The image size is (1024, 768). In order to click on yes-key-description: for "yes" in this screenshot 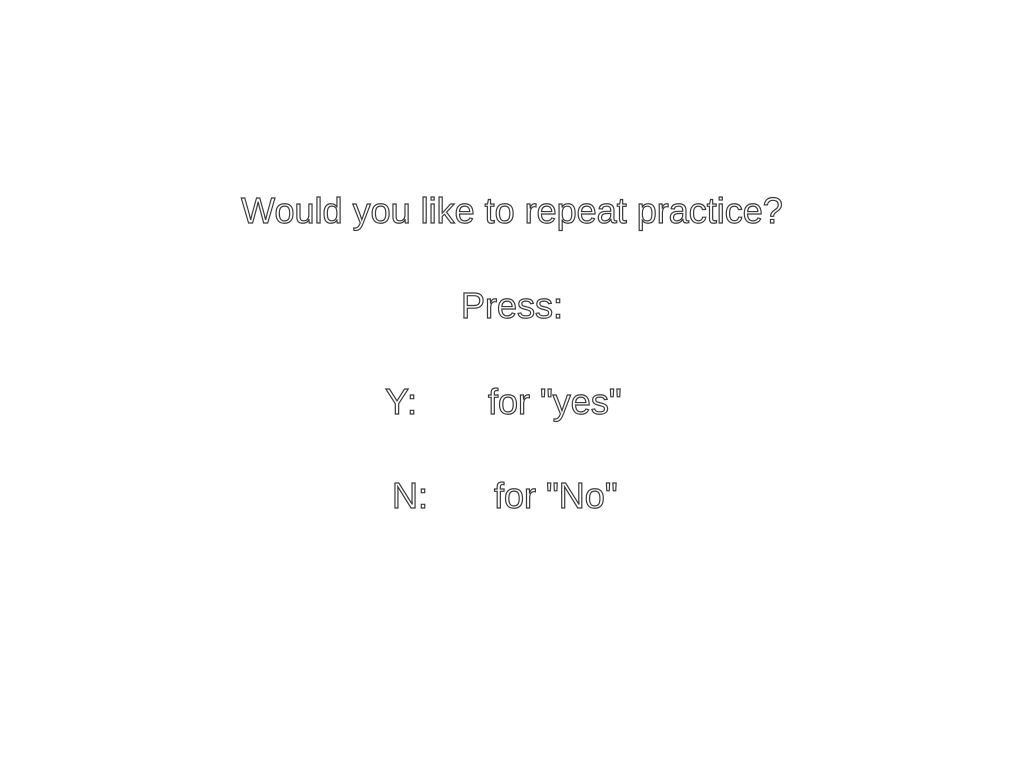, I will do `click(554, 401)`.